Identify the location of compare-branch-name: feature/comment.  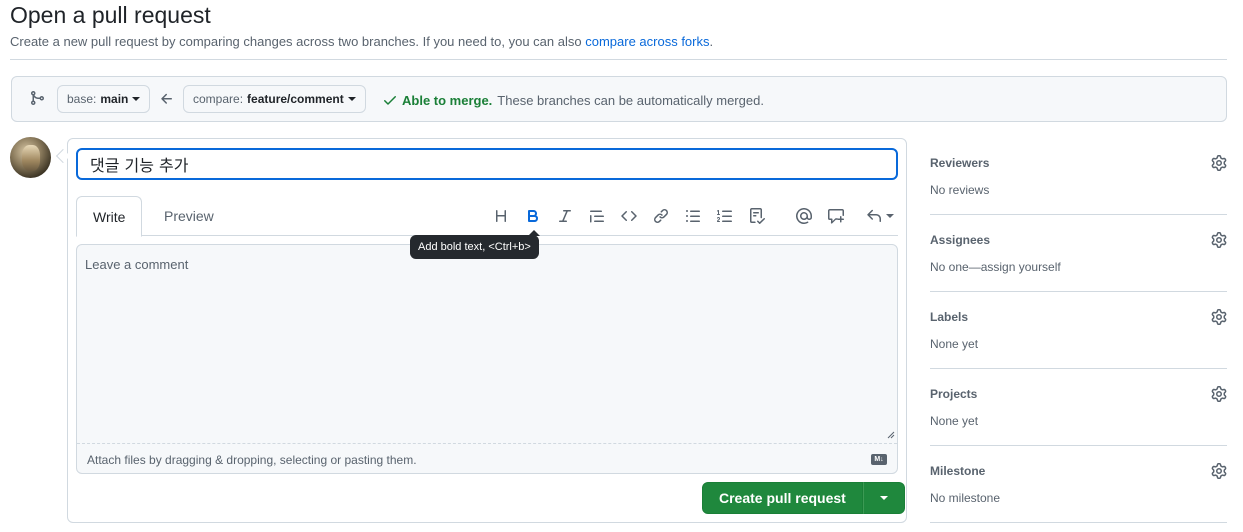
(295, 99).